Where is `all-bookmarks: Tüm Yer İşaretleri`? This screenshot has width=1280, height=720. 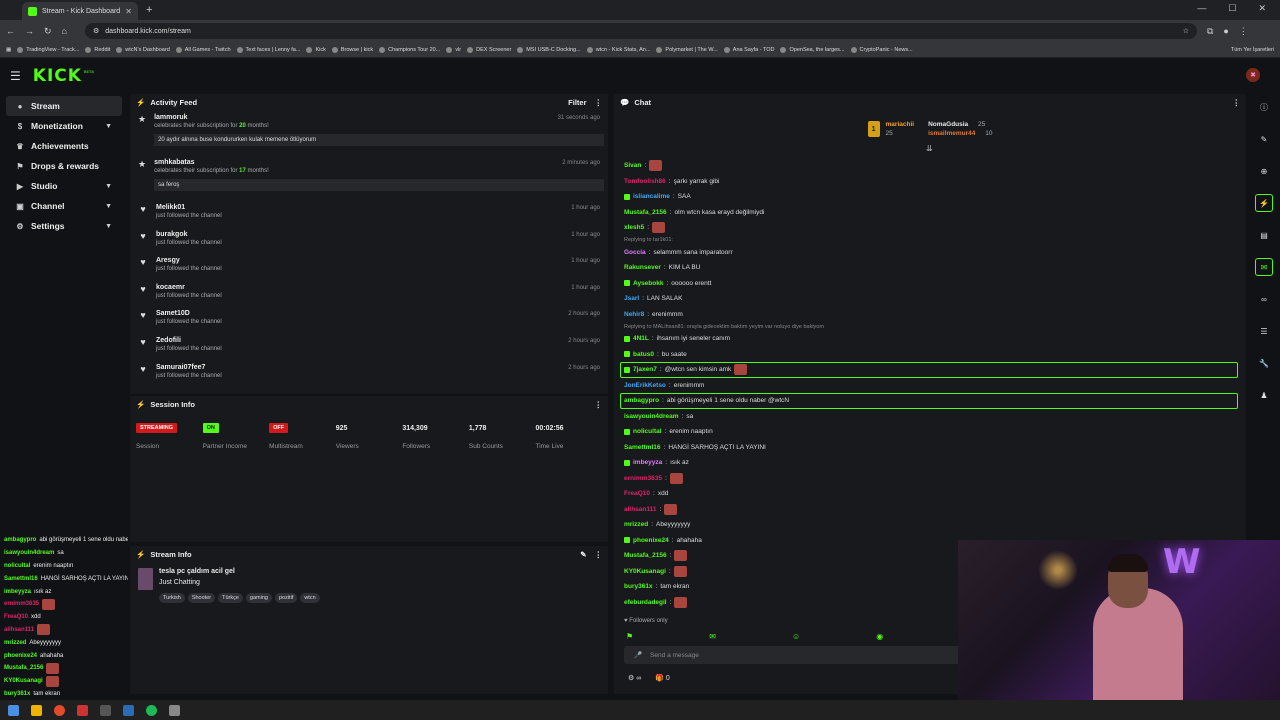
all-bookmarks: Tüm Yer İşaretleri is located at coordinates (1252, 50).